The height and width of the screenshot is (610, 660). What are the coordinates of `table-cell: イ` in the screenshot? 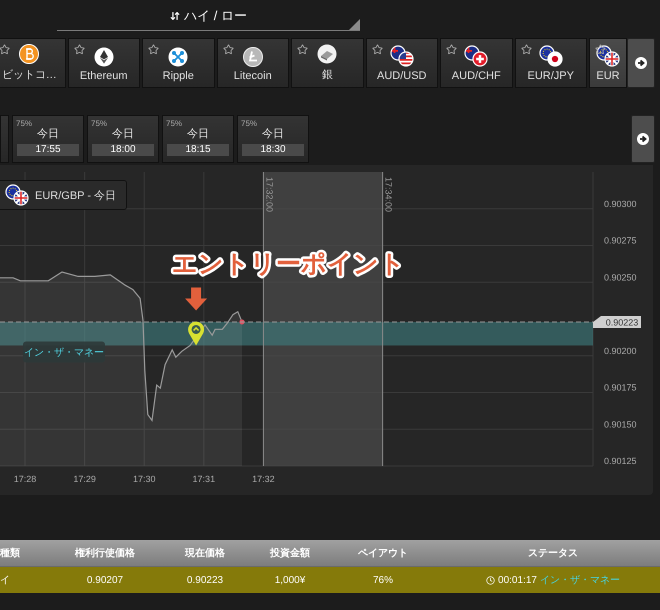 It's located at (15, 579).